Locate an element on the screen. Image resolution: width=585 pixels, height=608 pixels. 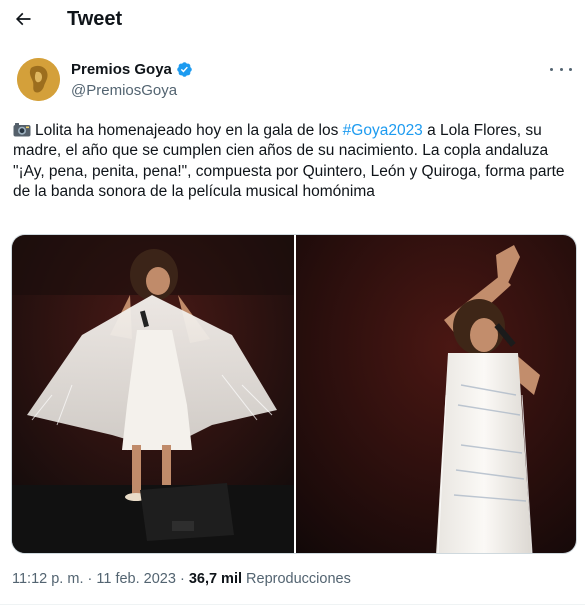
page-title: Tweet is located at coordinates (95, 19).